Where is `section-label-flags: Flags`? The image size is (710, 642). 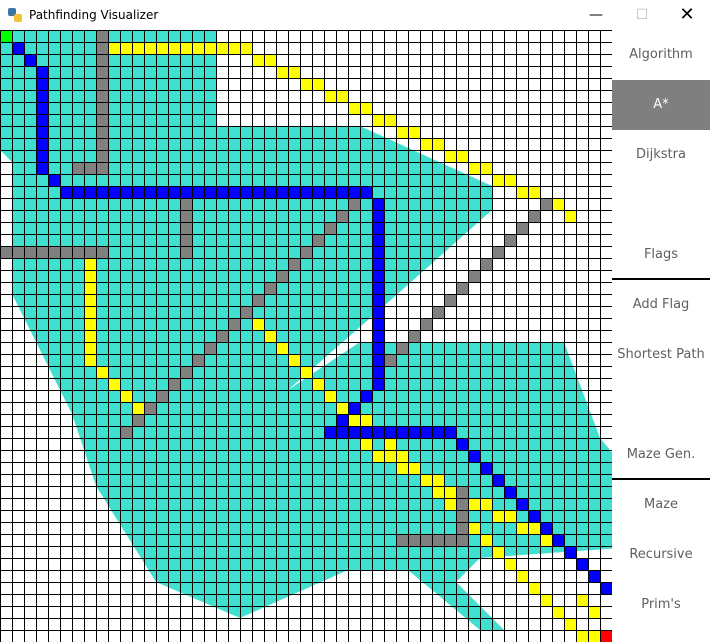 section-label-flags: Flags is located at coordinates (661, 254).